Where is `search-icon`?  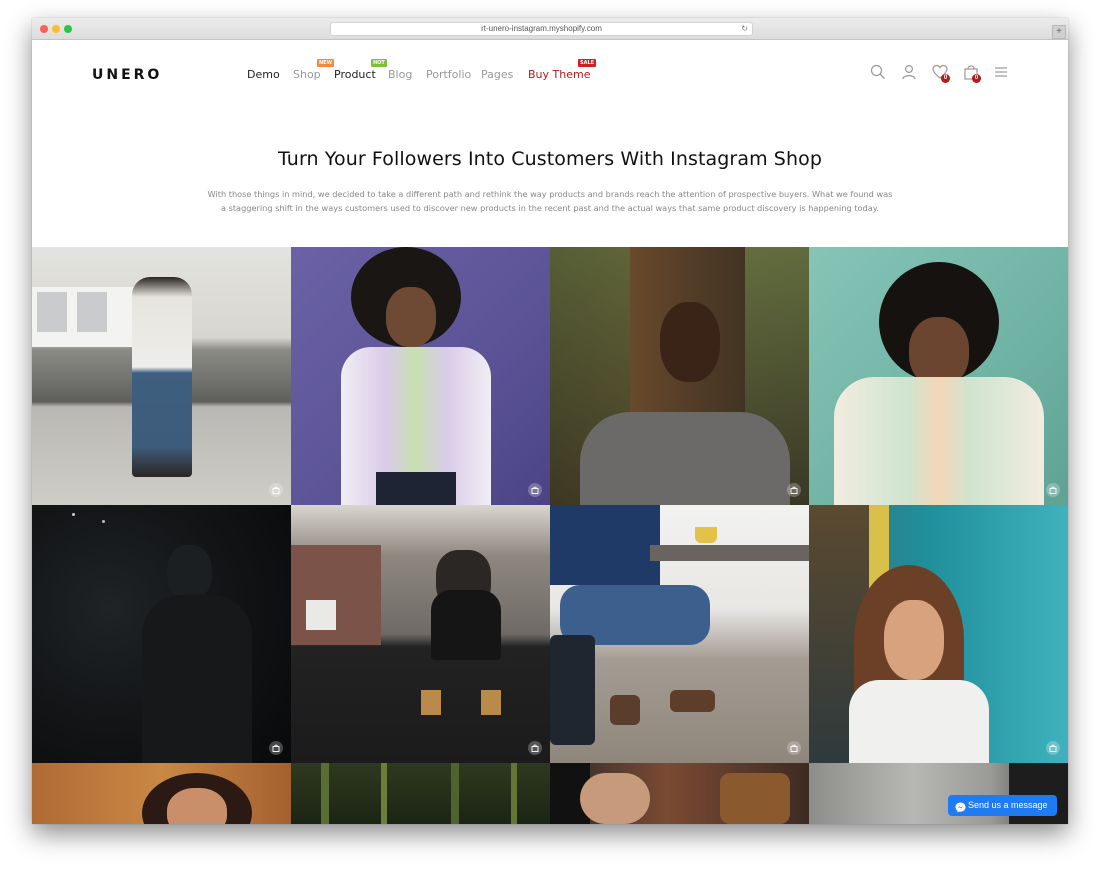 search-icon is located at coordinates (879, 73).